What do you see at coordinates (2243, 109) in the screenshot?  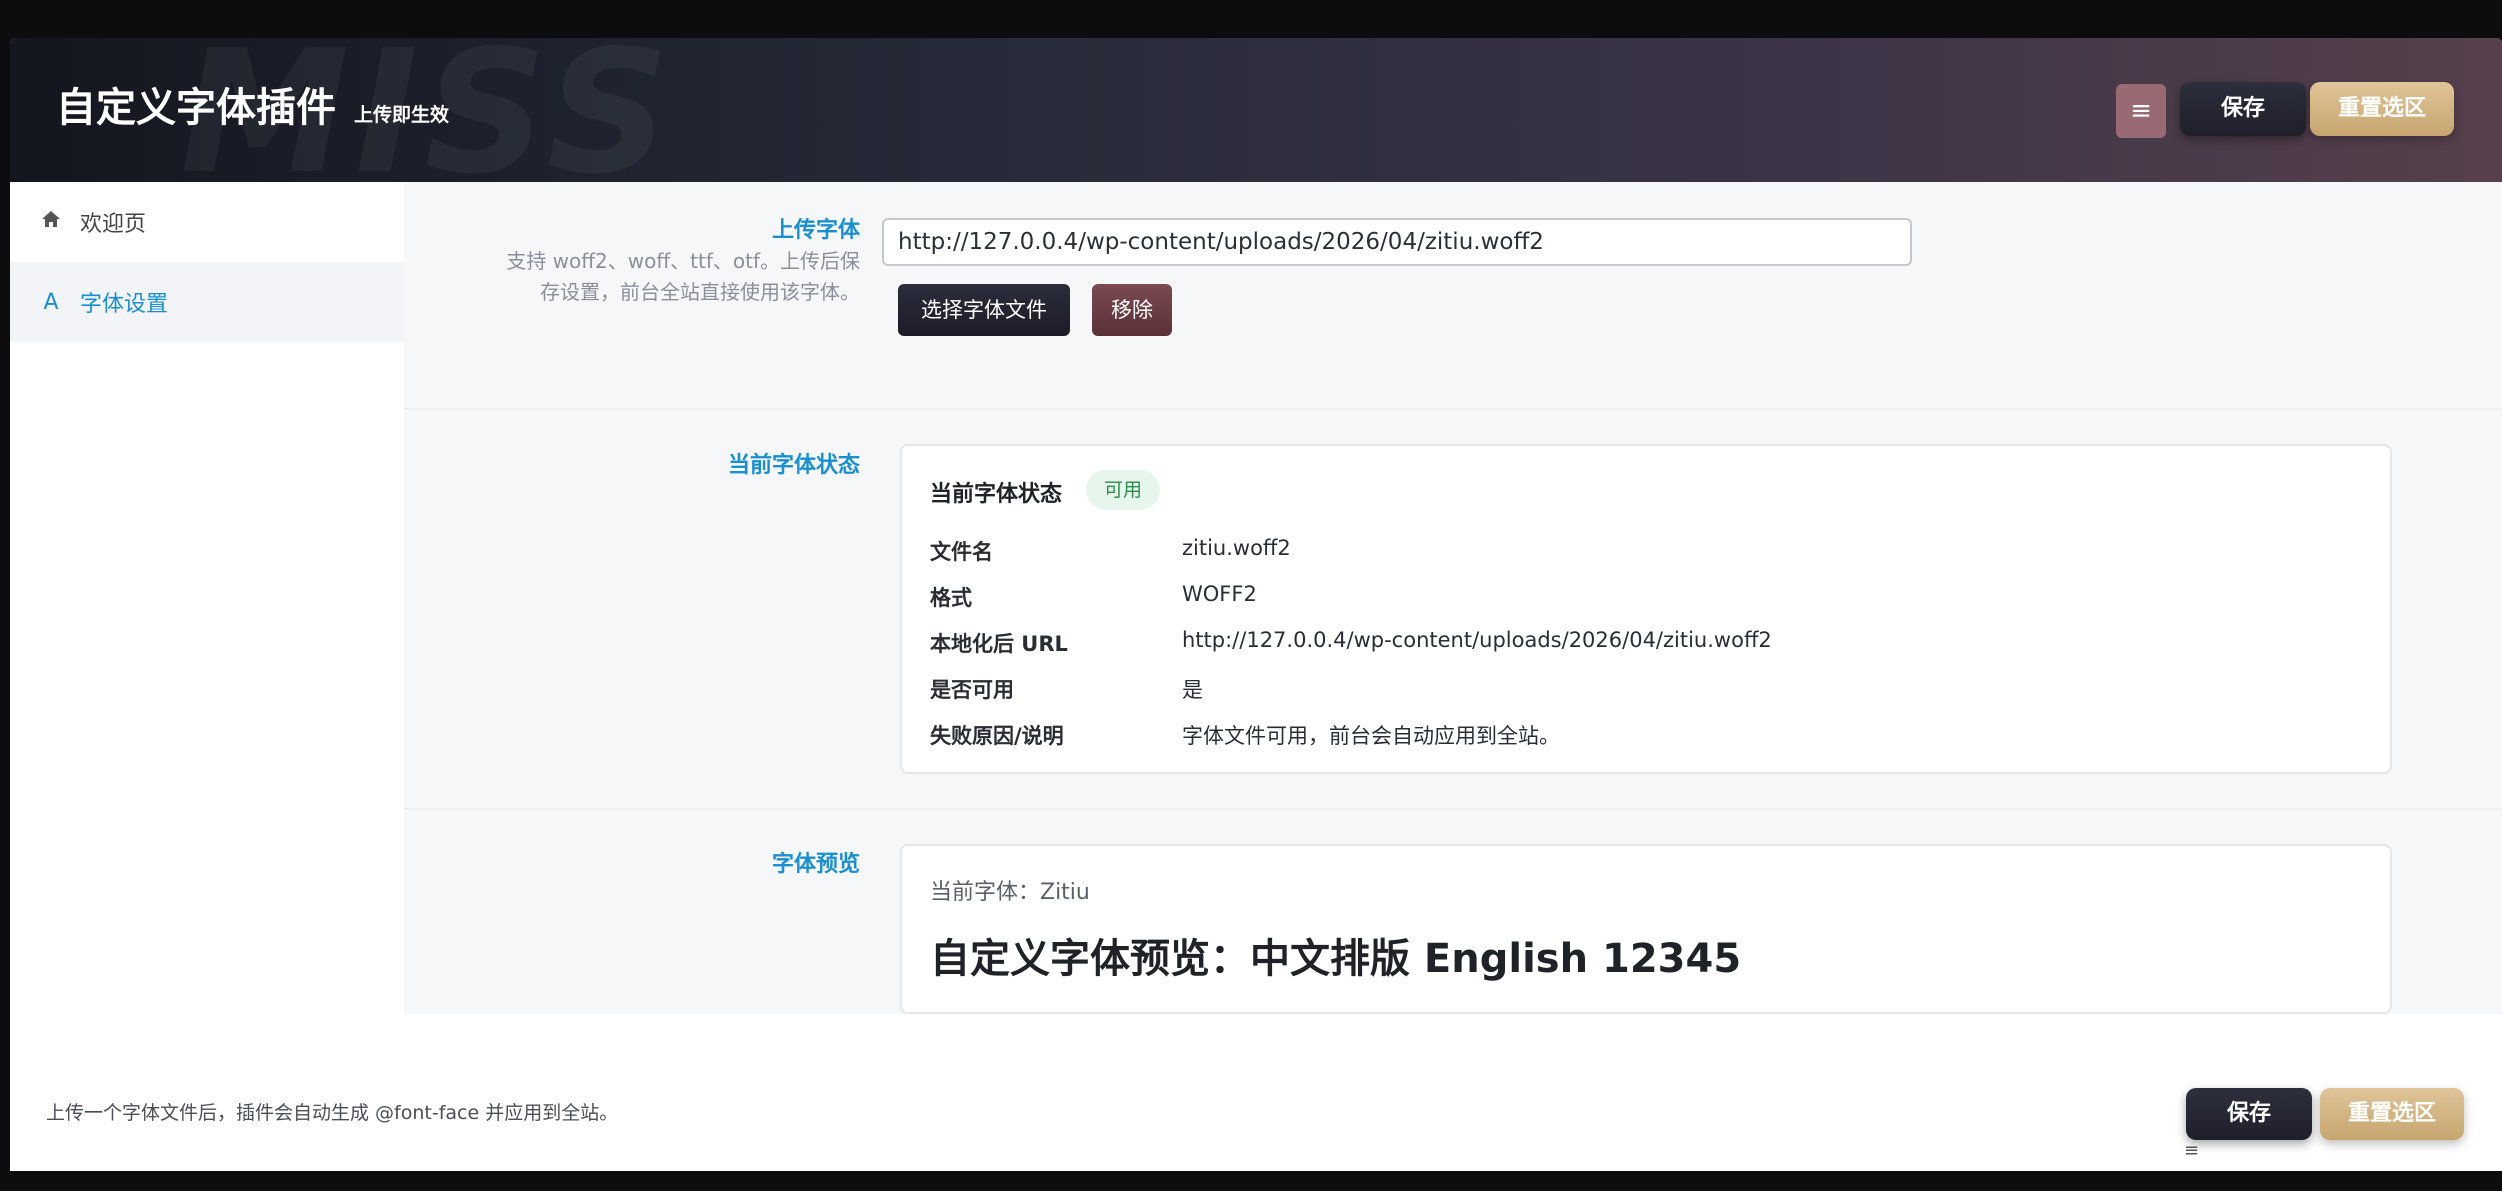 I see `save-button: 保存` at bounding box center [2243, 109].